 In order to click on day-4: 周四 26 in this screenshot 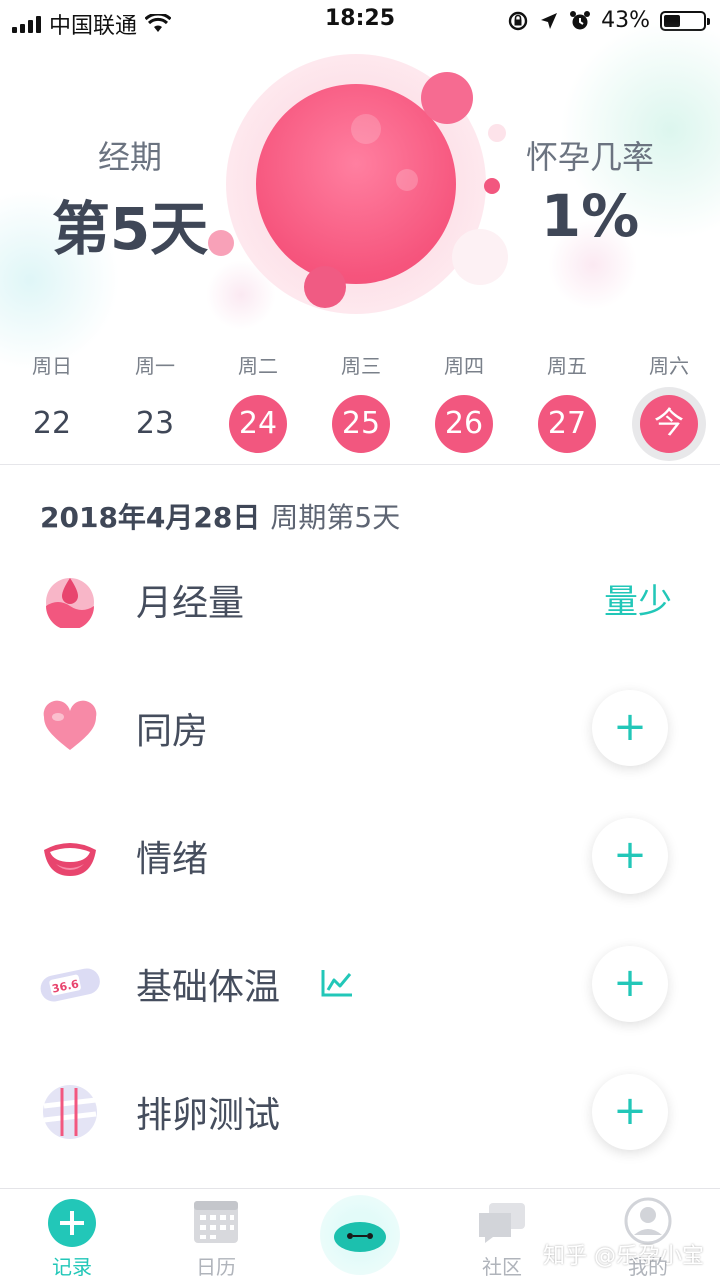, I will do `click(464, 396)`.